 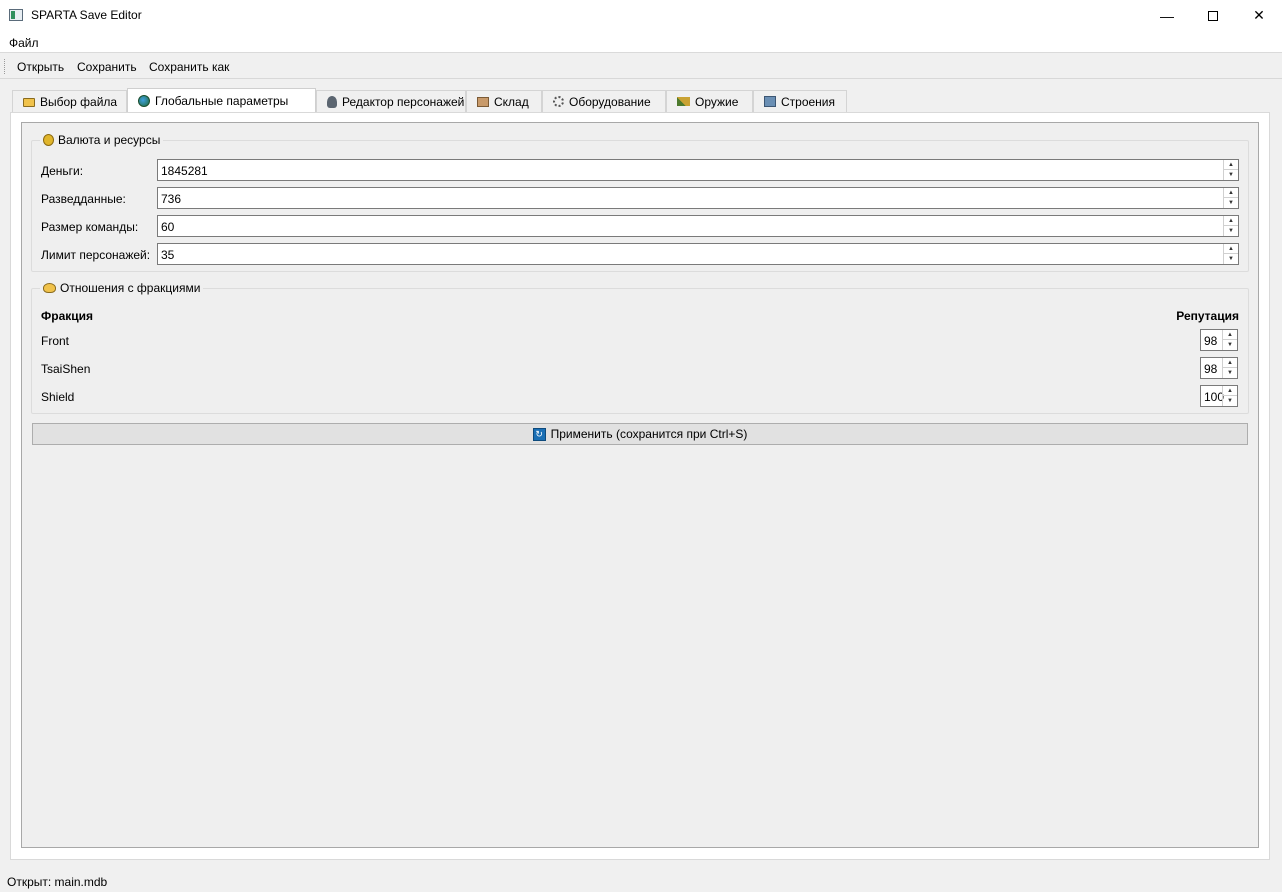 What do you see at coordinates (109, 140) in the screenshot?
I see `resources-title: Валюта и ресурсы` at bounding box center [109, 140].